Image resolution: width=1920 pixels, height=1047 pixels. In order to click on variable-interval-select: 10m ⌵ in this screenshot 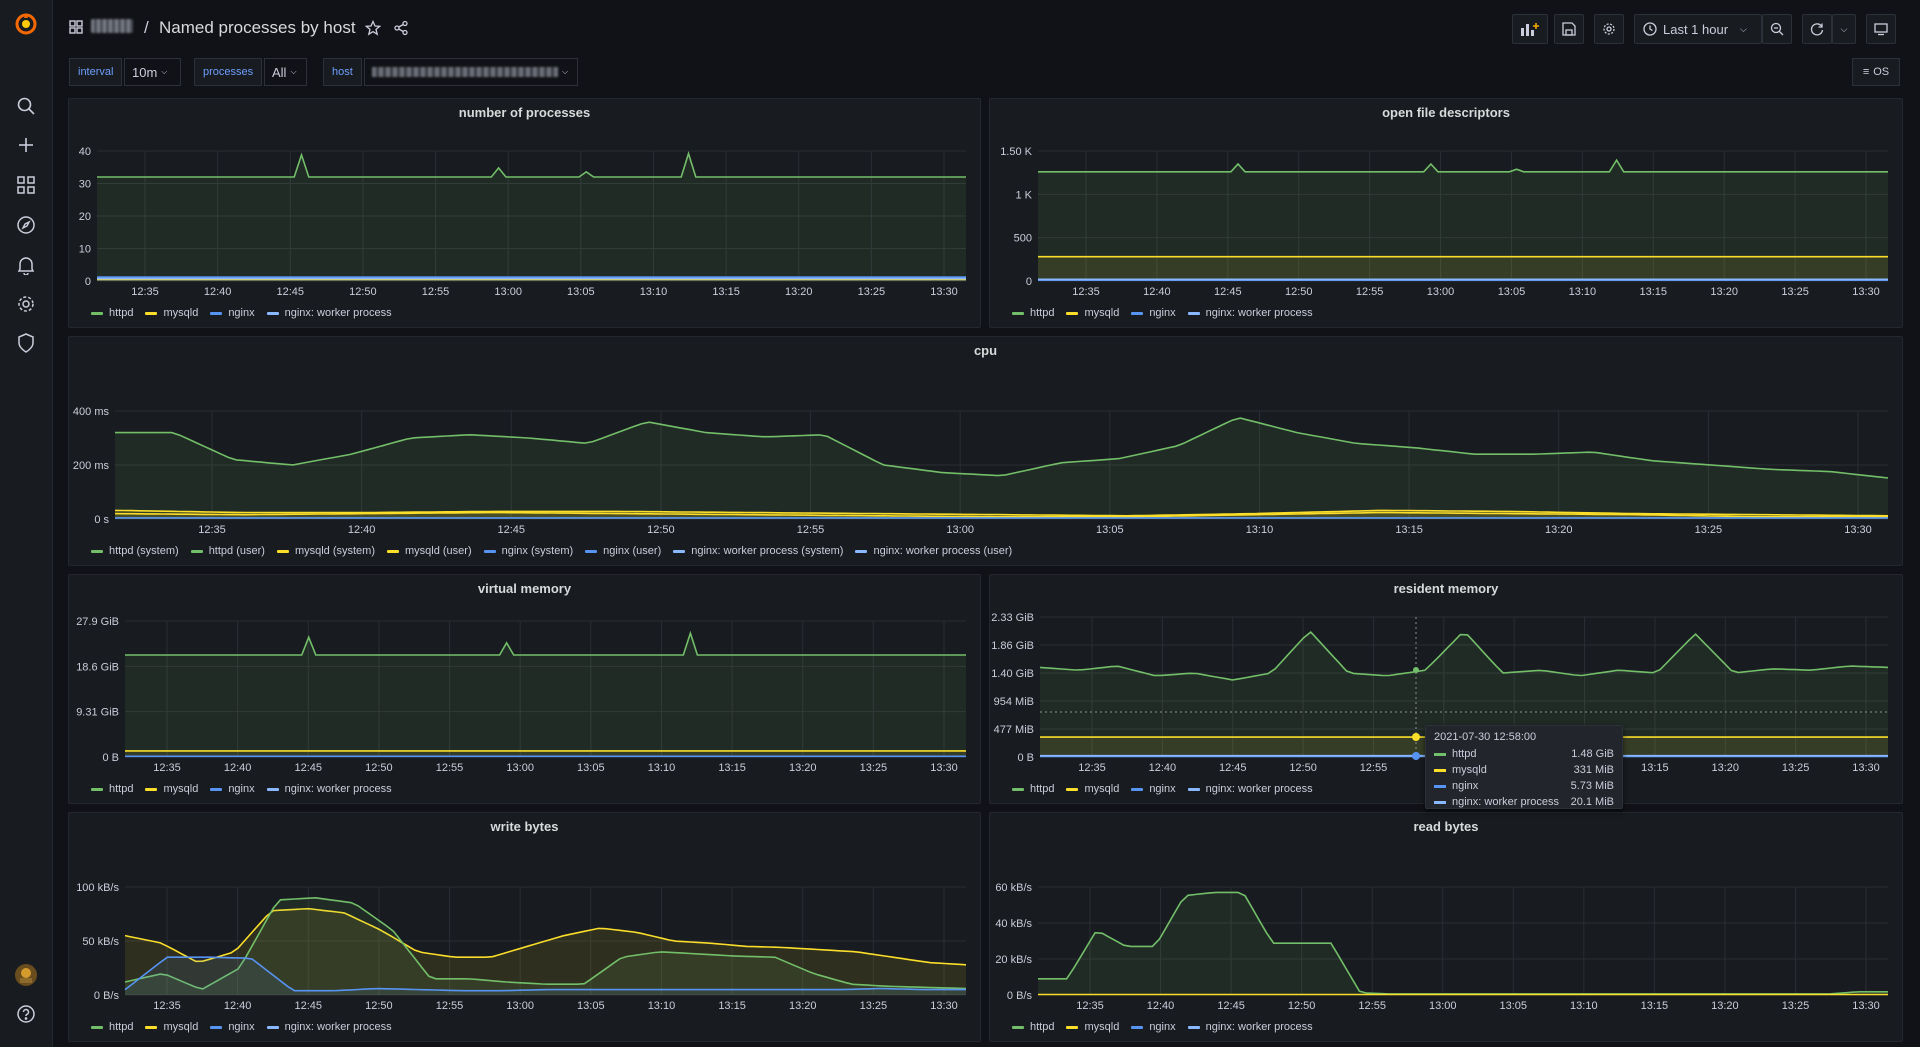, I will do `click(152, 72)`.